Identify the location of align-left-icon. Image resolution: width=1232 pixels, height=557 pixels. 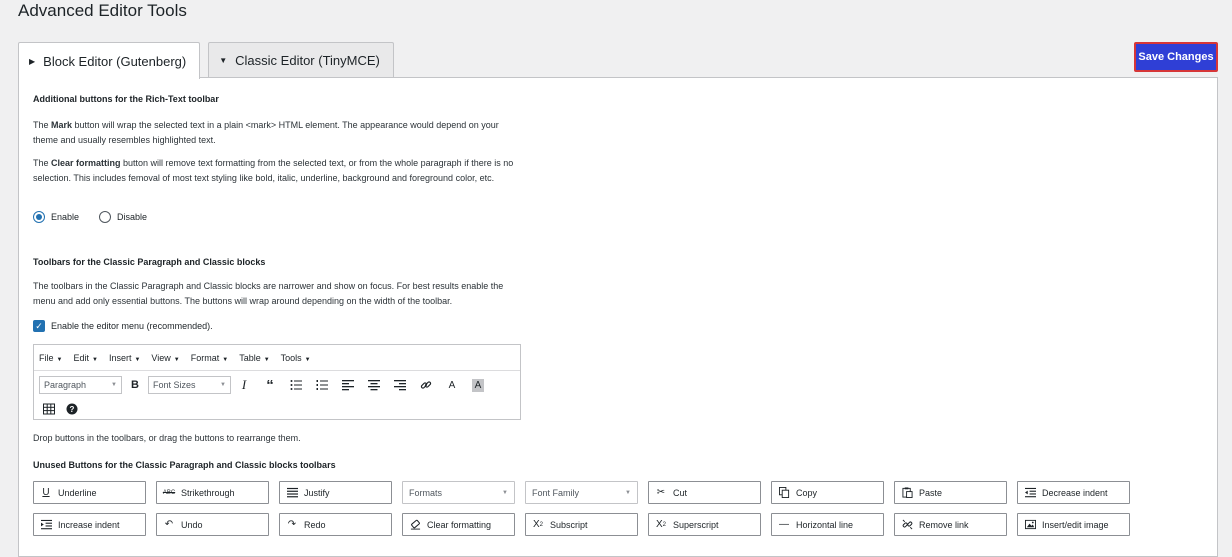
(348, 385).